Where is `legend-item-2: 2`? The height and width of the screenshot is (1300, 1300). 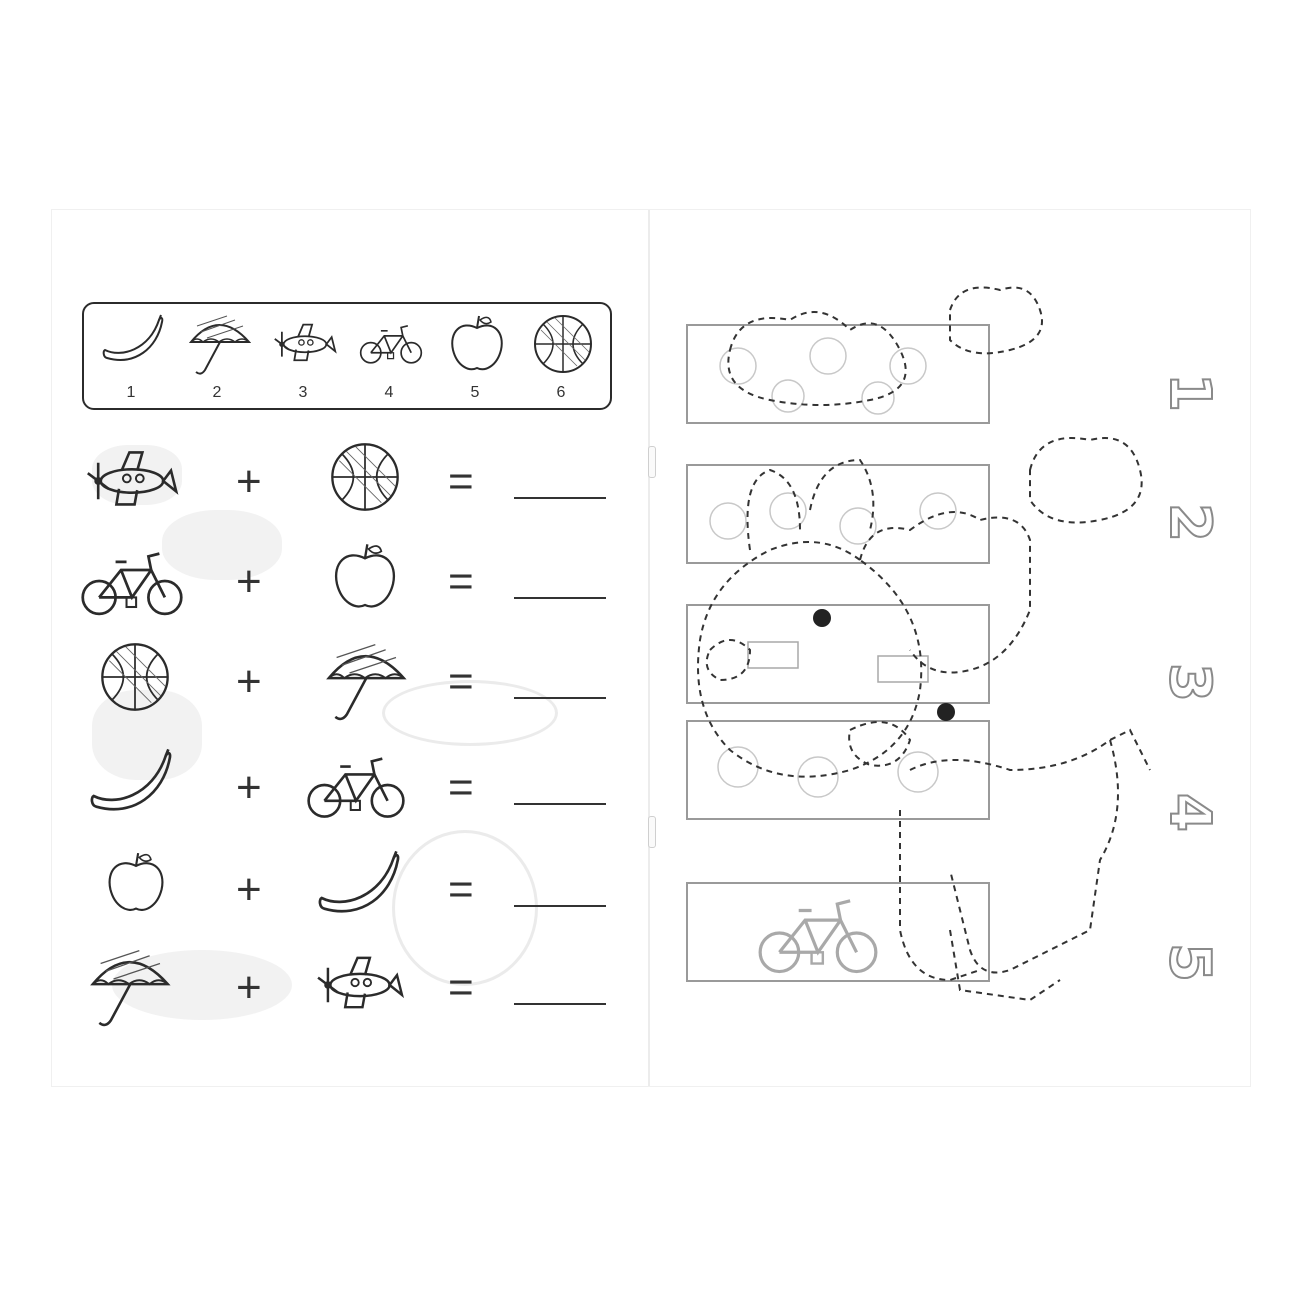 legend-item-2: 2 is located at coordinates (217, 357).